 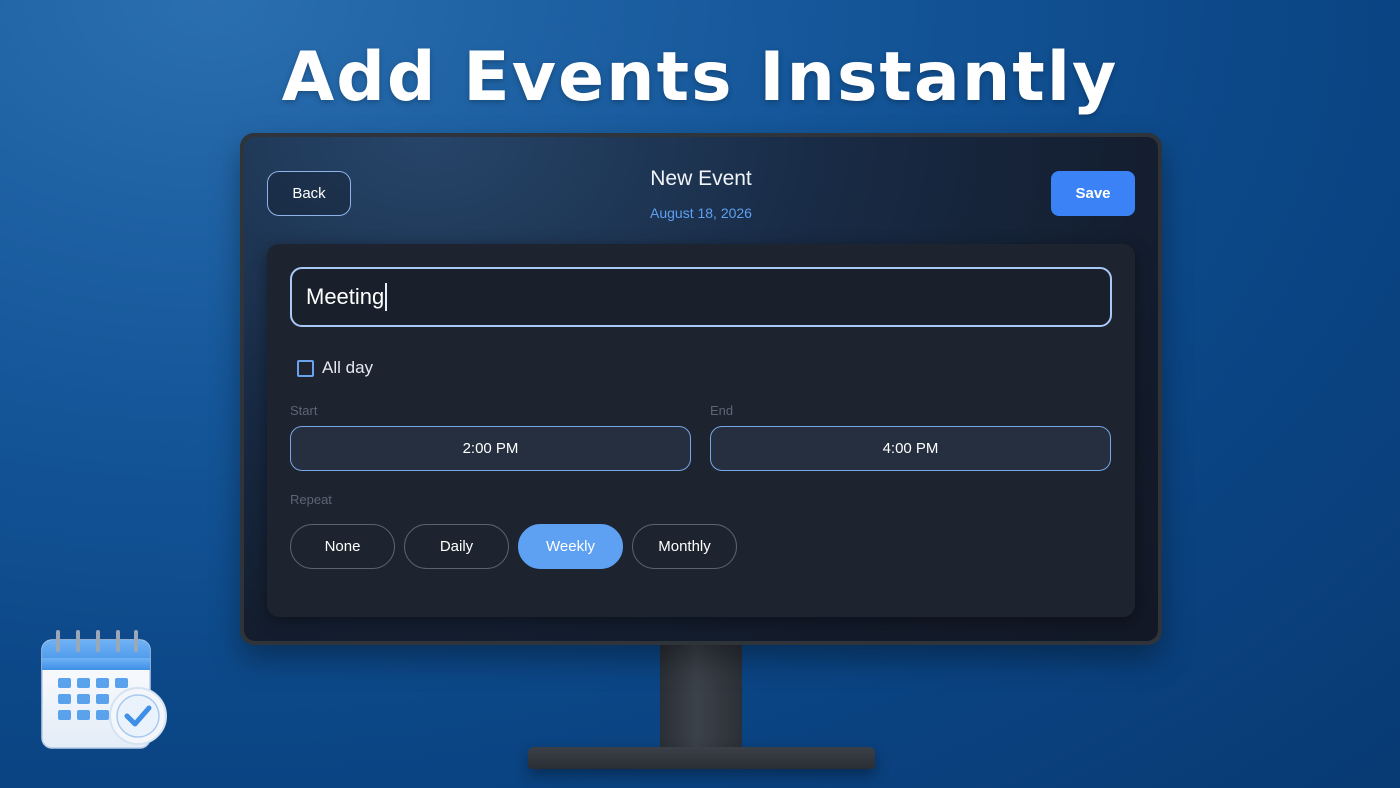 I want to click on all-day-toggle: All day, so click(x=335, y=368).